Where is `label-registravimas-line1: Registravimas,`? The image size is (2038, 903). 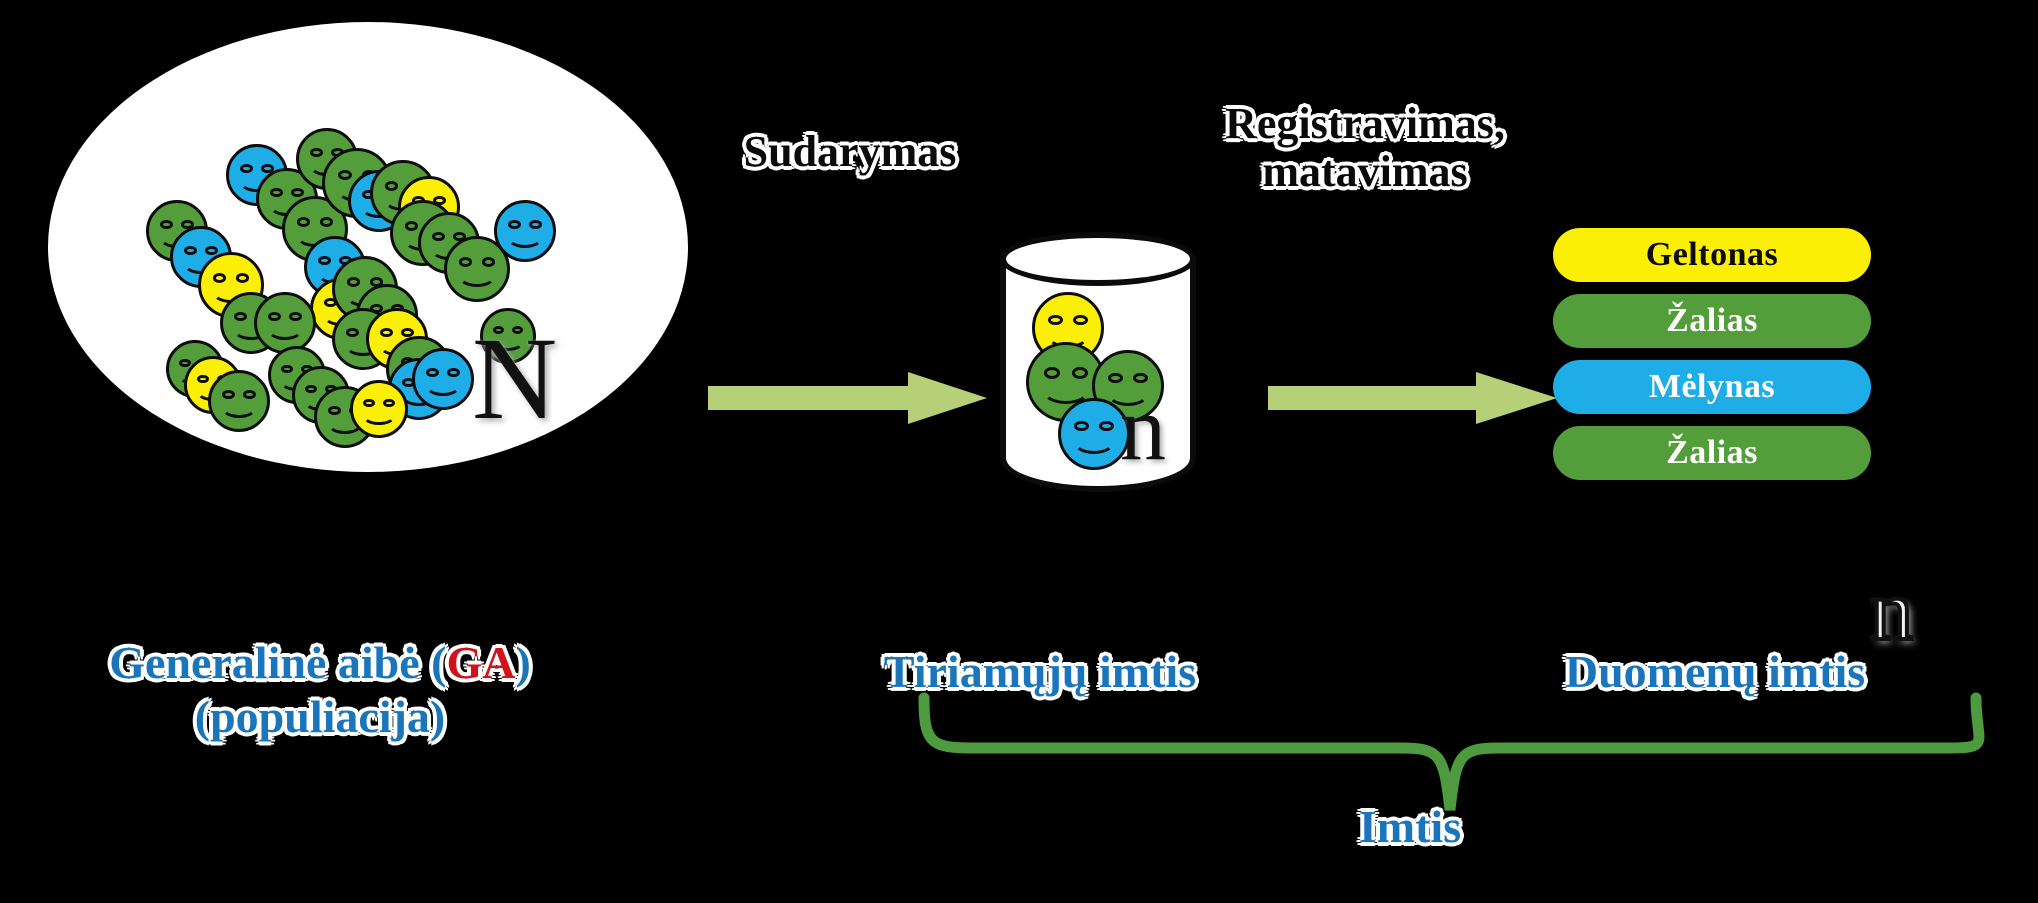 label-registravimas-line1: Registravimas, is located at coordinates (1365, 123).